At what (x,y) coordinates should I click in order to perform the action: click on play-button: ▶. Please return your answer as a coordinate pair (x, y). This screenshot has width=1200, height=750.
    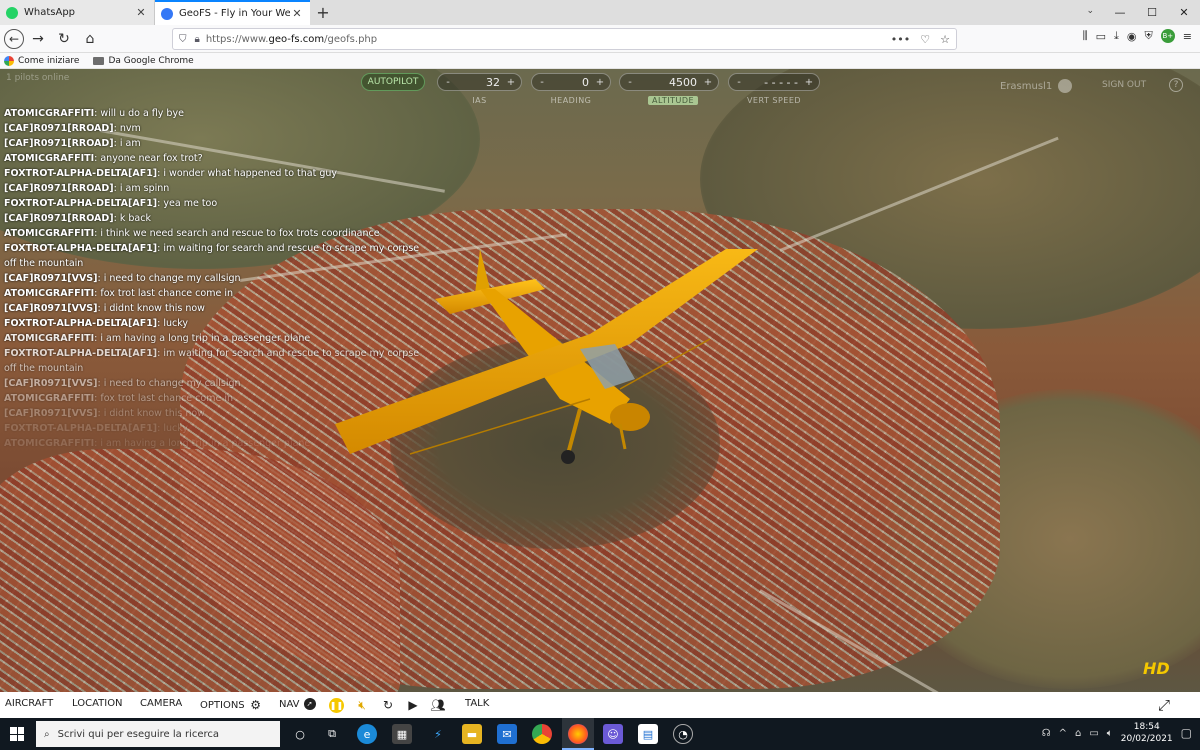
    Looking at the image, I should click on (413, 705).